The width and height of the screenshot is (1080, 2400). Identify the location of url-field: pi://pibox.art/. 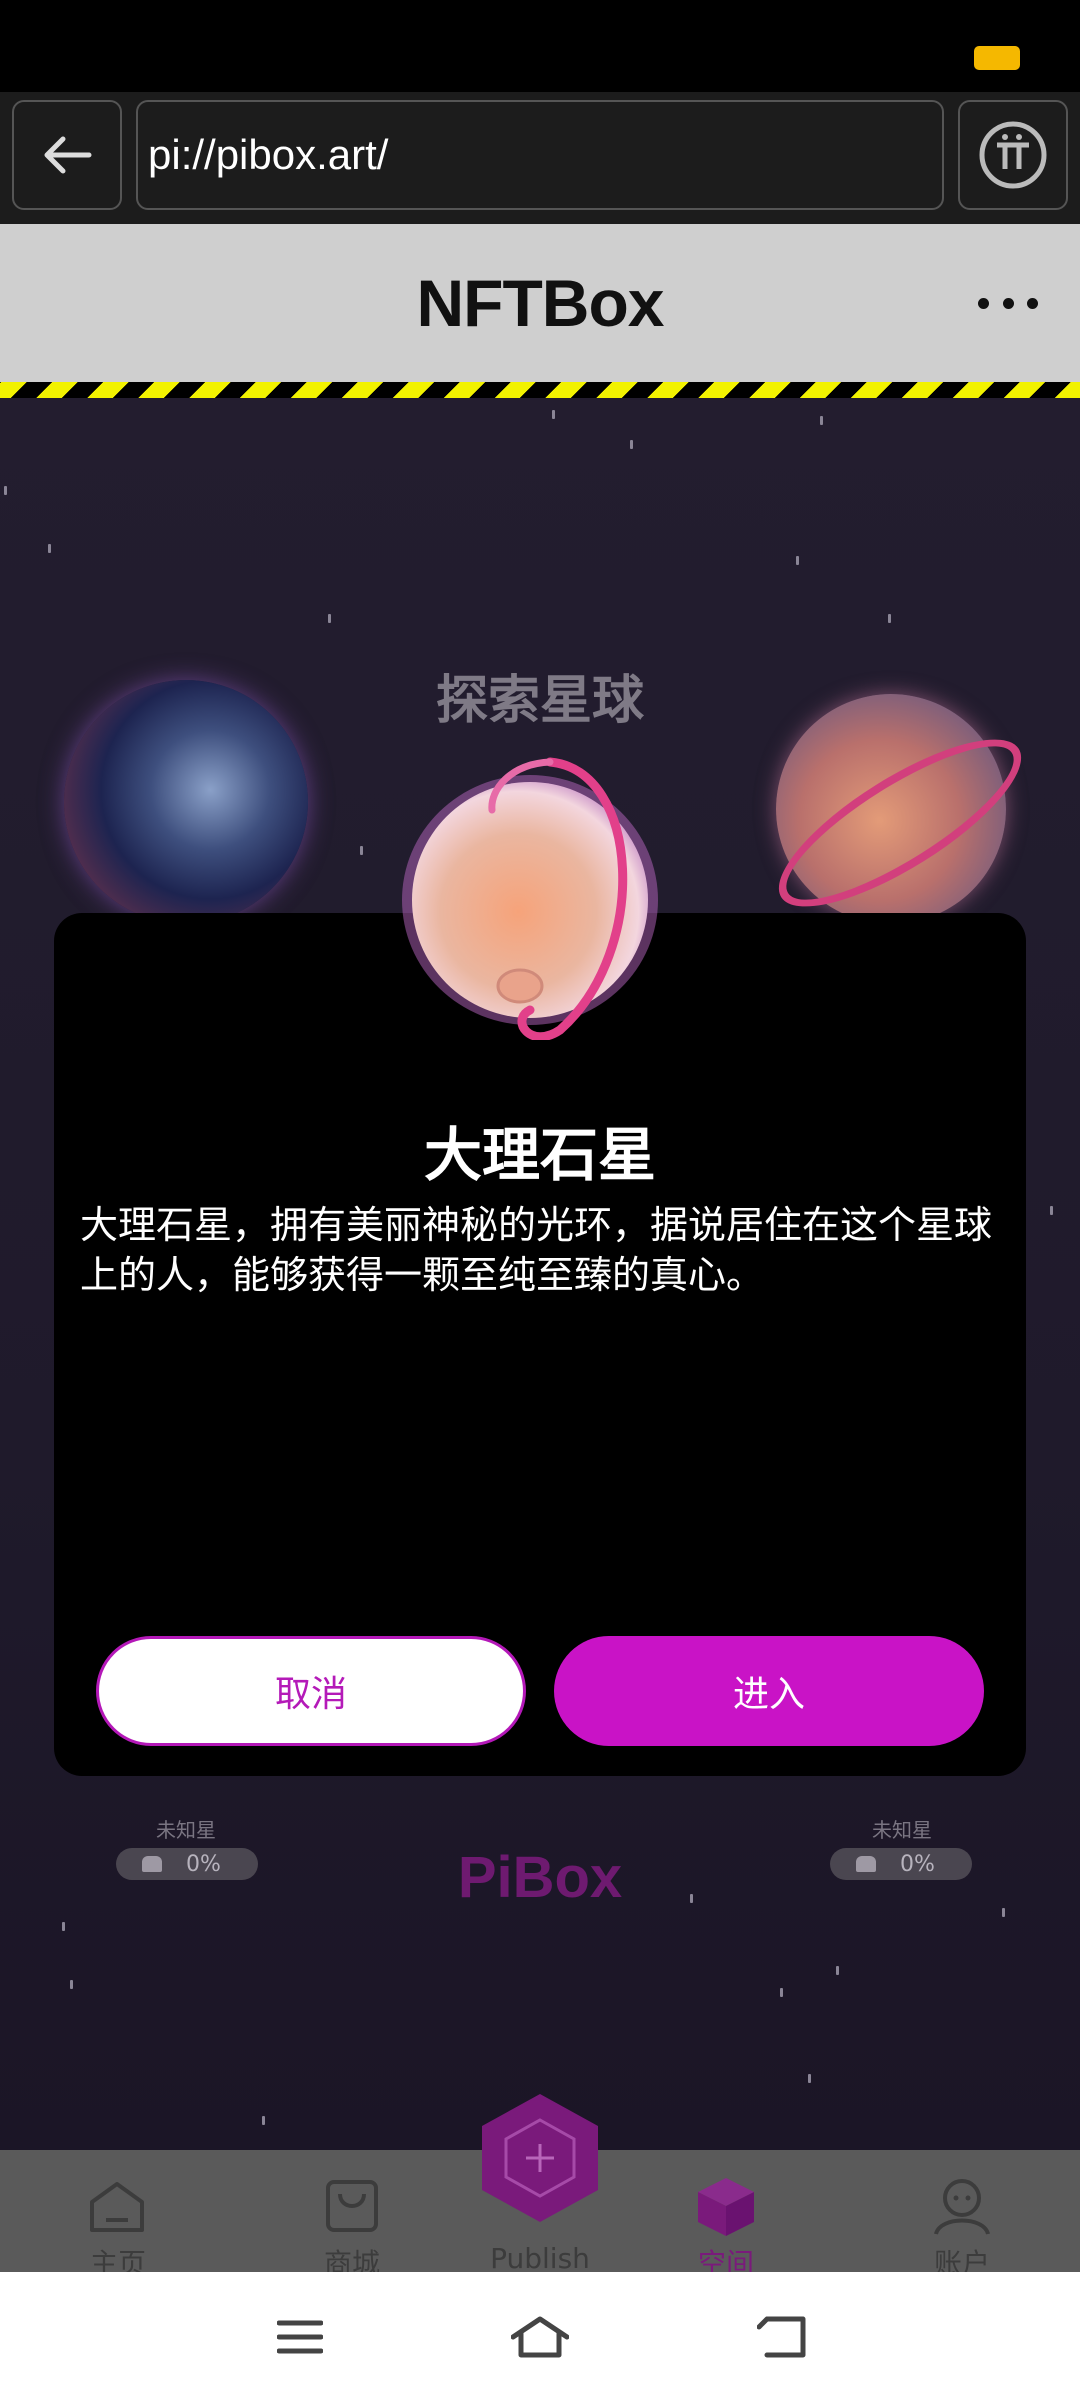
(540, 155).